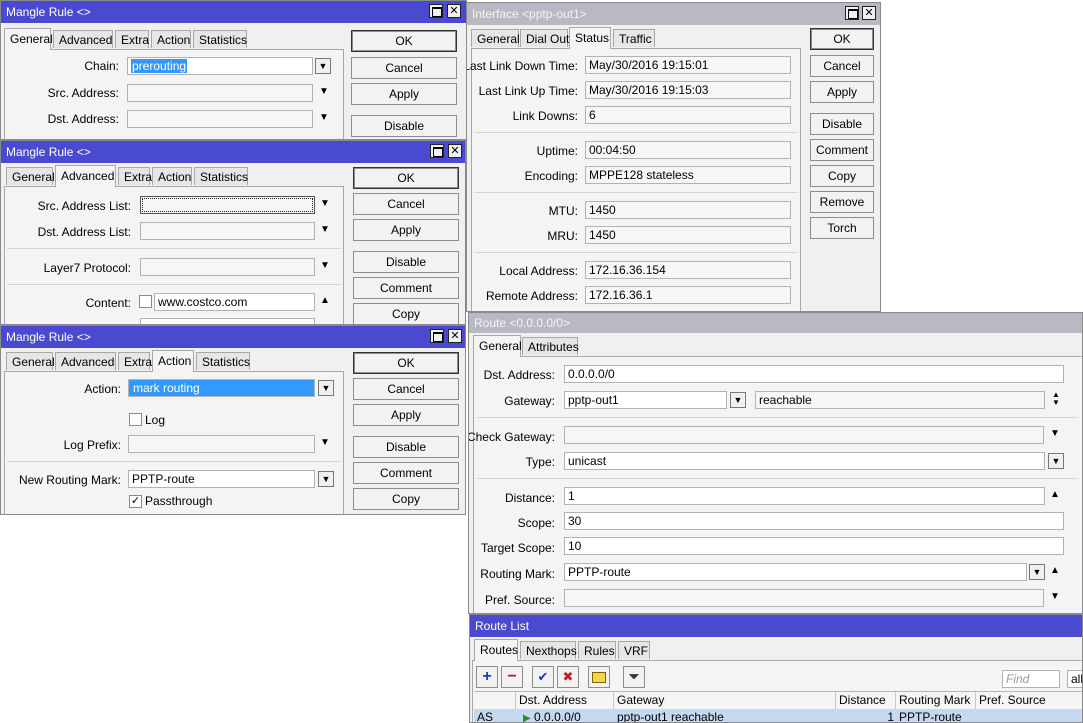  What do you see at coordinates (842, 228) in the screenshot?
I see `torch-button: Torch` at bounding box center [842, 228].